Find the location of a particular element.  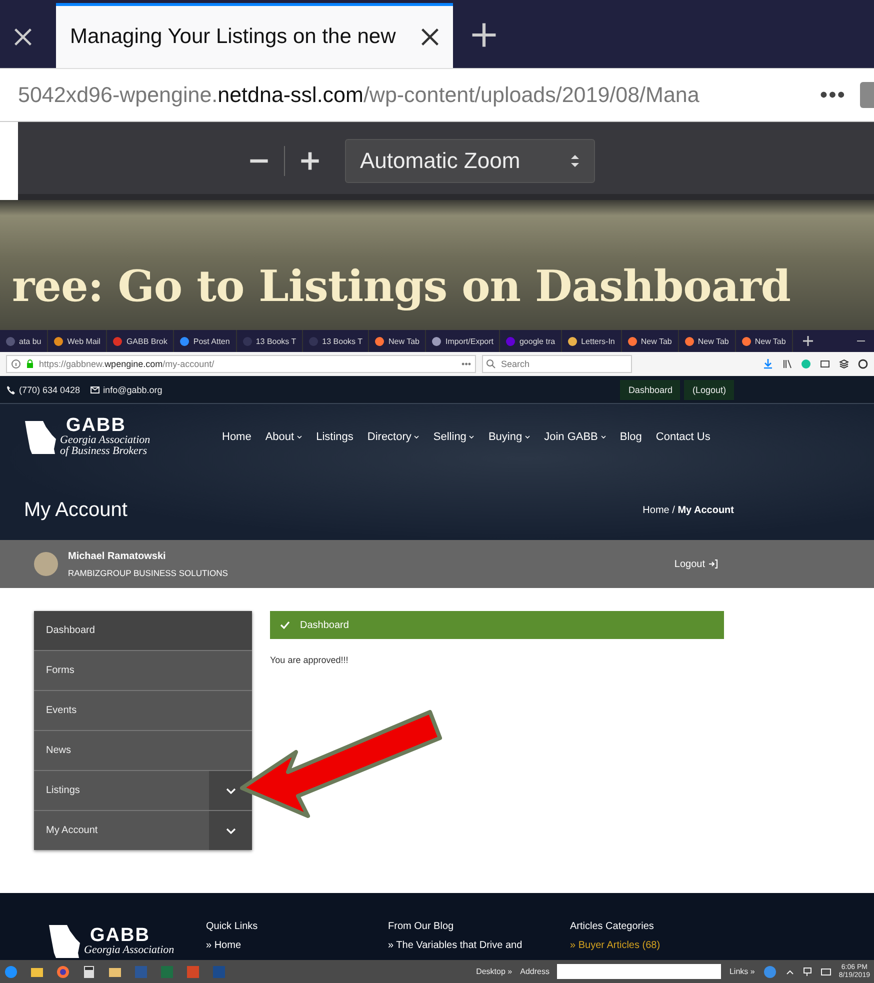

user-name: Michael Ramatowski is located at coordinates (117, 556).